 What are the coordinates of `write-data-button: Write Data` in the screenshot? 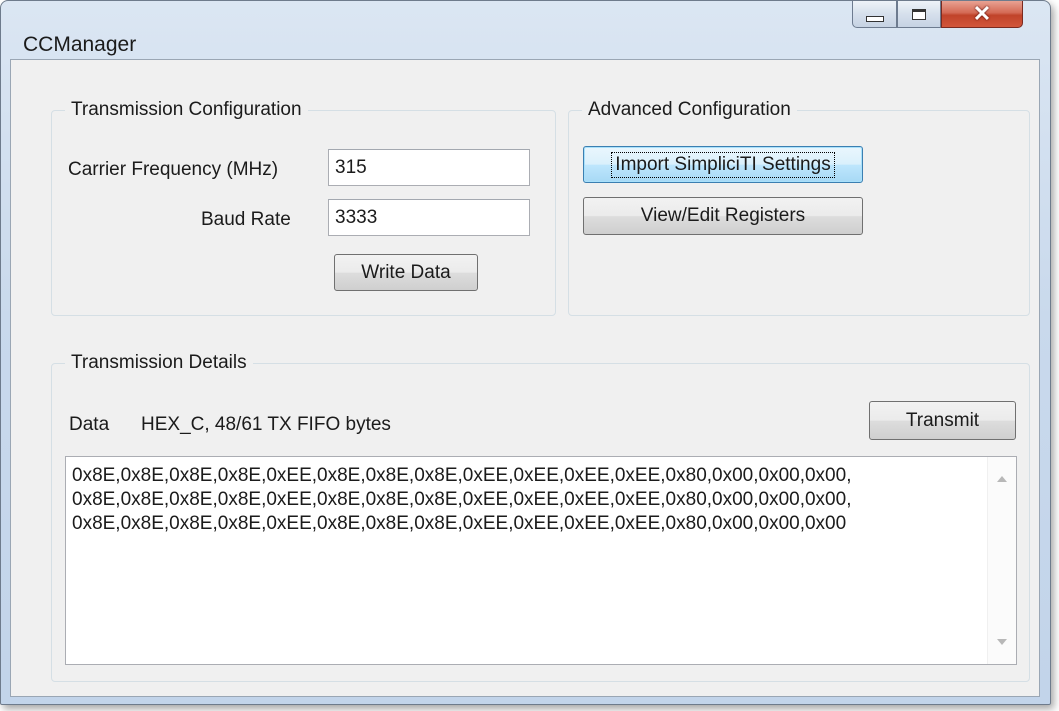 It's located at (406, 272).